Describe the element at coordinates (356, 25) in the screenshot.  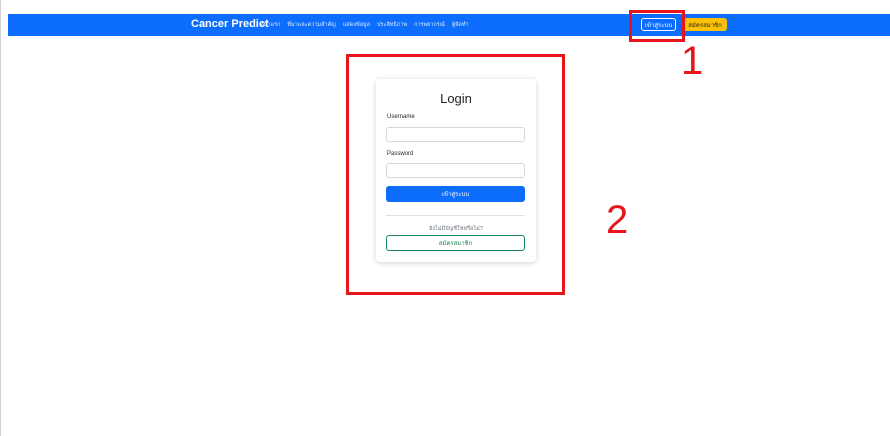
I see `nav-link-data: แสดงข้อมูล` at that location.